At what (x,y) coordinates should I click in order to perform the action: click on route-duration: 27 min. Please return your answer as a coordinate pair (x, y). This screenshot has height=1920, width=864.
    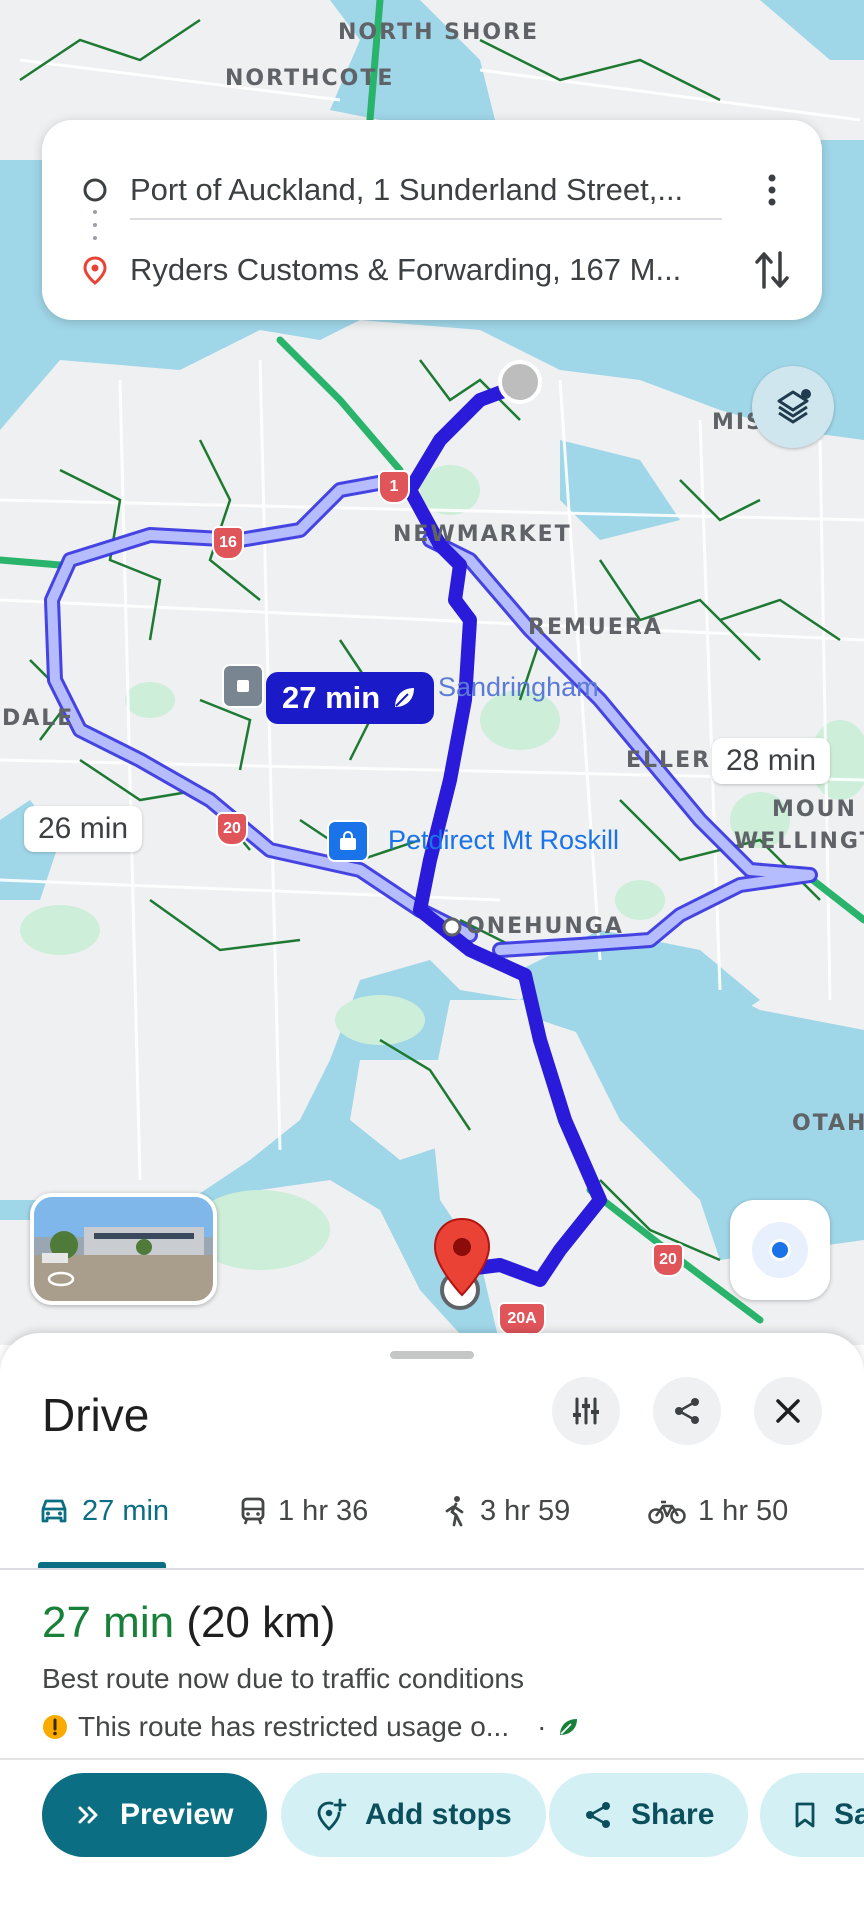
    Looking at the image, I should click on (108, 1622).